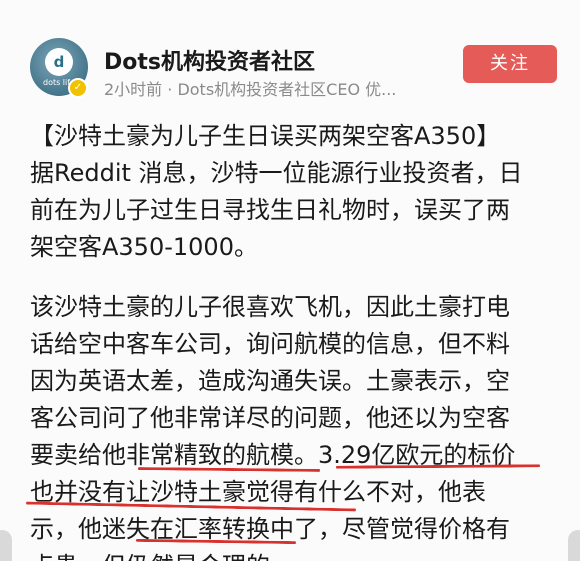 The width and height of the screenshot is (580, 561). What do you see at coordinates (574, 545) in the screenshot?
I see `scroll-edge-right` at bounding box center [574, 545].